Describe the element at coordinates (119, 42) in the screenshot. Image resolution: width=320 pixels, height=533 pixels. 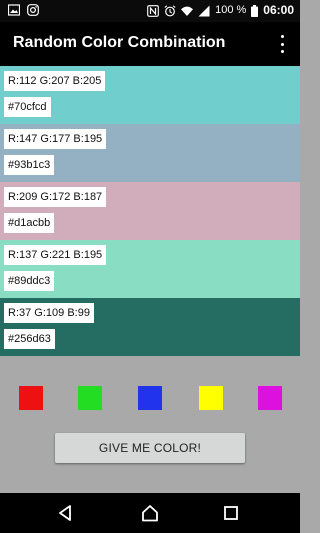
I see `app-title: Random Color Combination` at that location.